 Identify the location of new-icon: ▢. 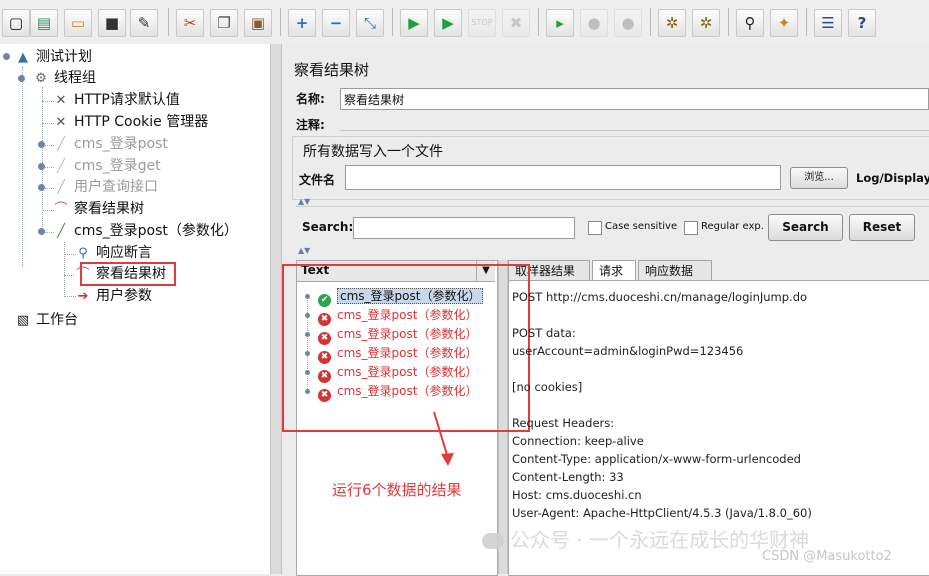
(16, 23).